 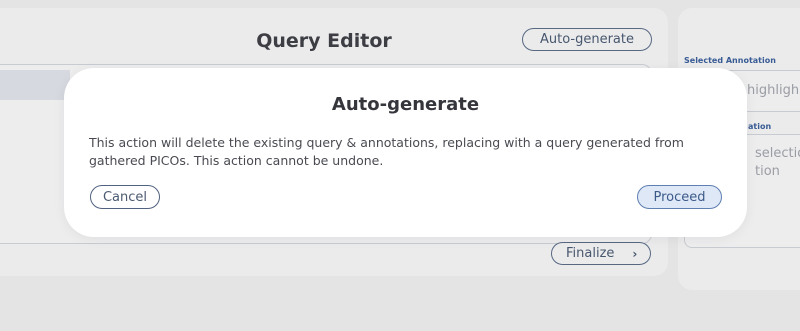 I want to click on cancel-button: Cancel, so click(x=125, y=197).